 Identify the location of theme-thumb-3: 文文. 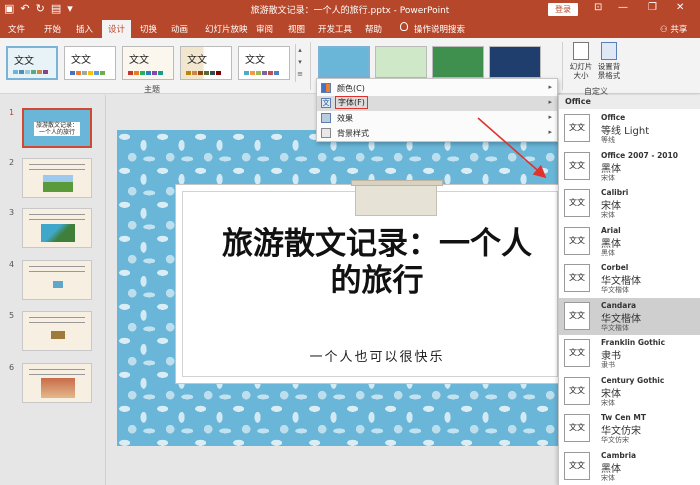
(148, 63).